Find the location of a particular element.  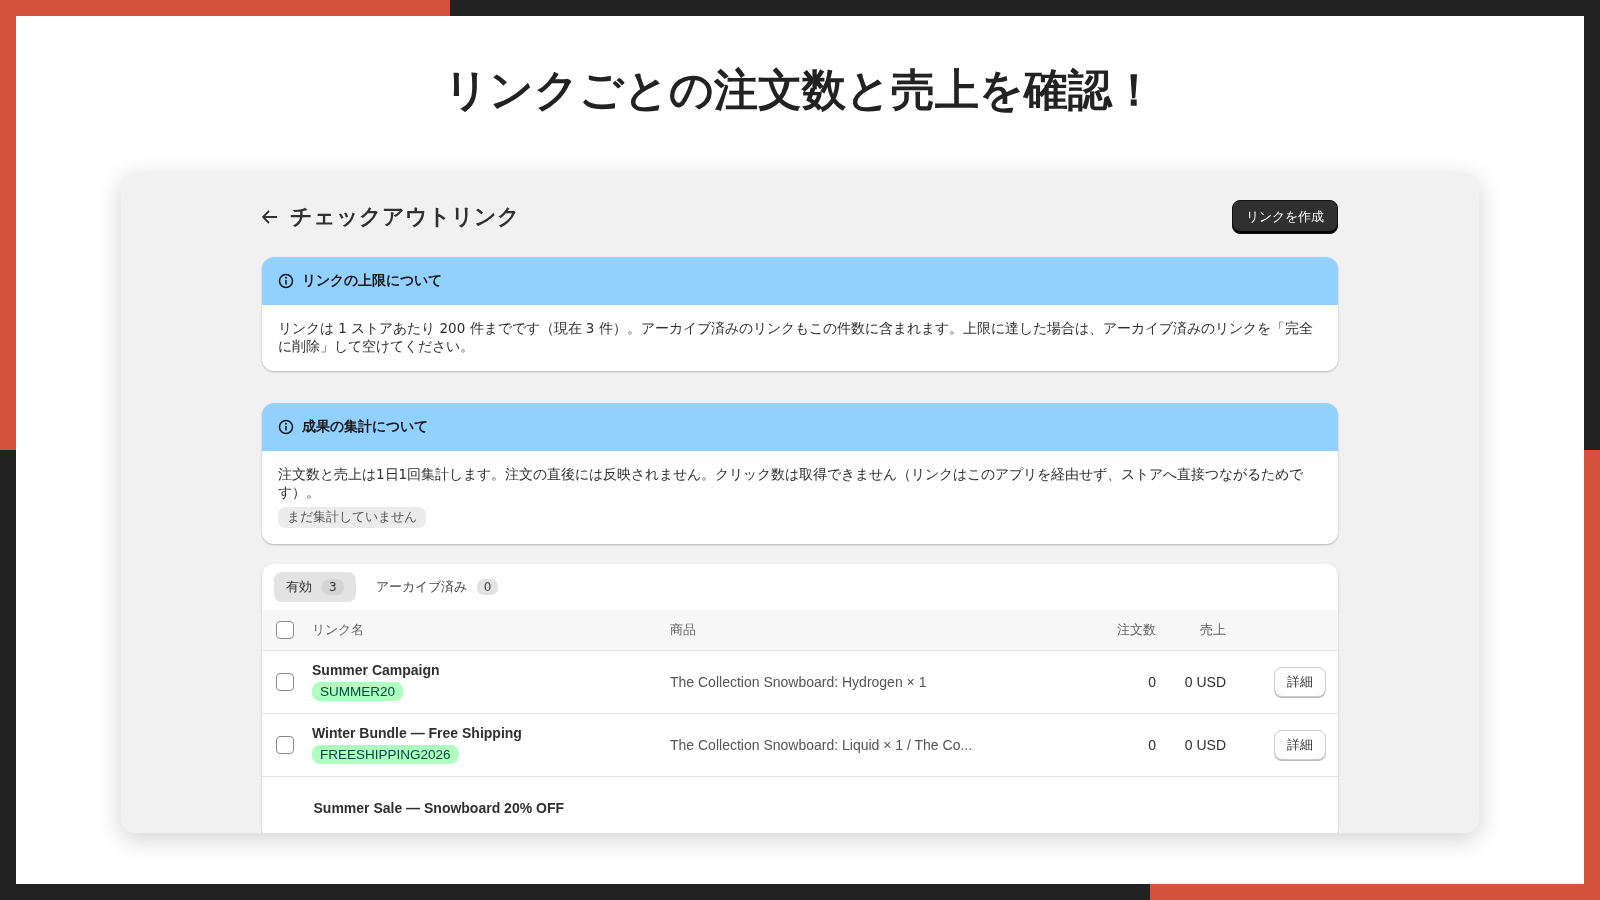

notice-text: リンクは 1 ストアあたり 200 件までです（現在 3 件）。アーカイブ済みのリンクもこの件数に含まれます。上限に達した場合は、アーカイブ済みのリンクを「完全に削除」して空けてください。 is located at coordinates (796, 336).